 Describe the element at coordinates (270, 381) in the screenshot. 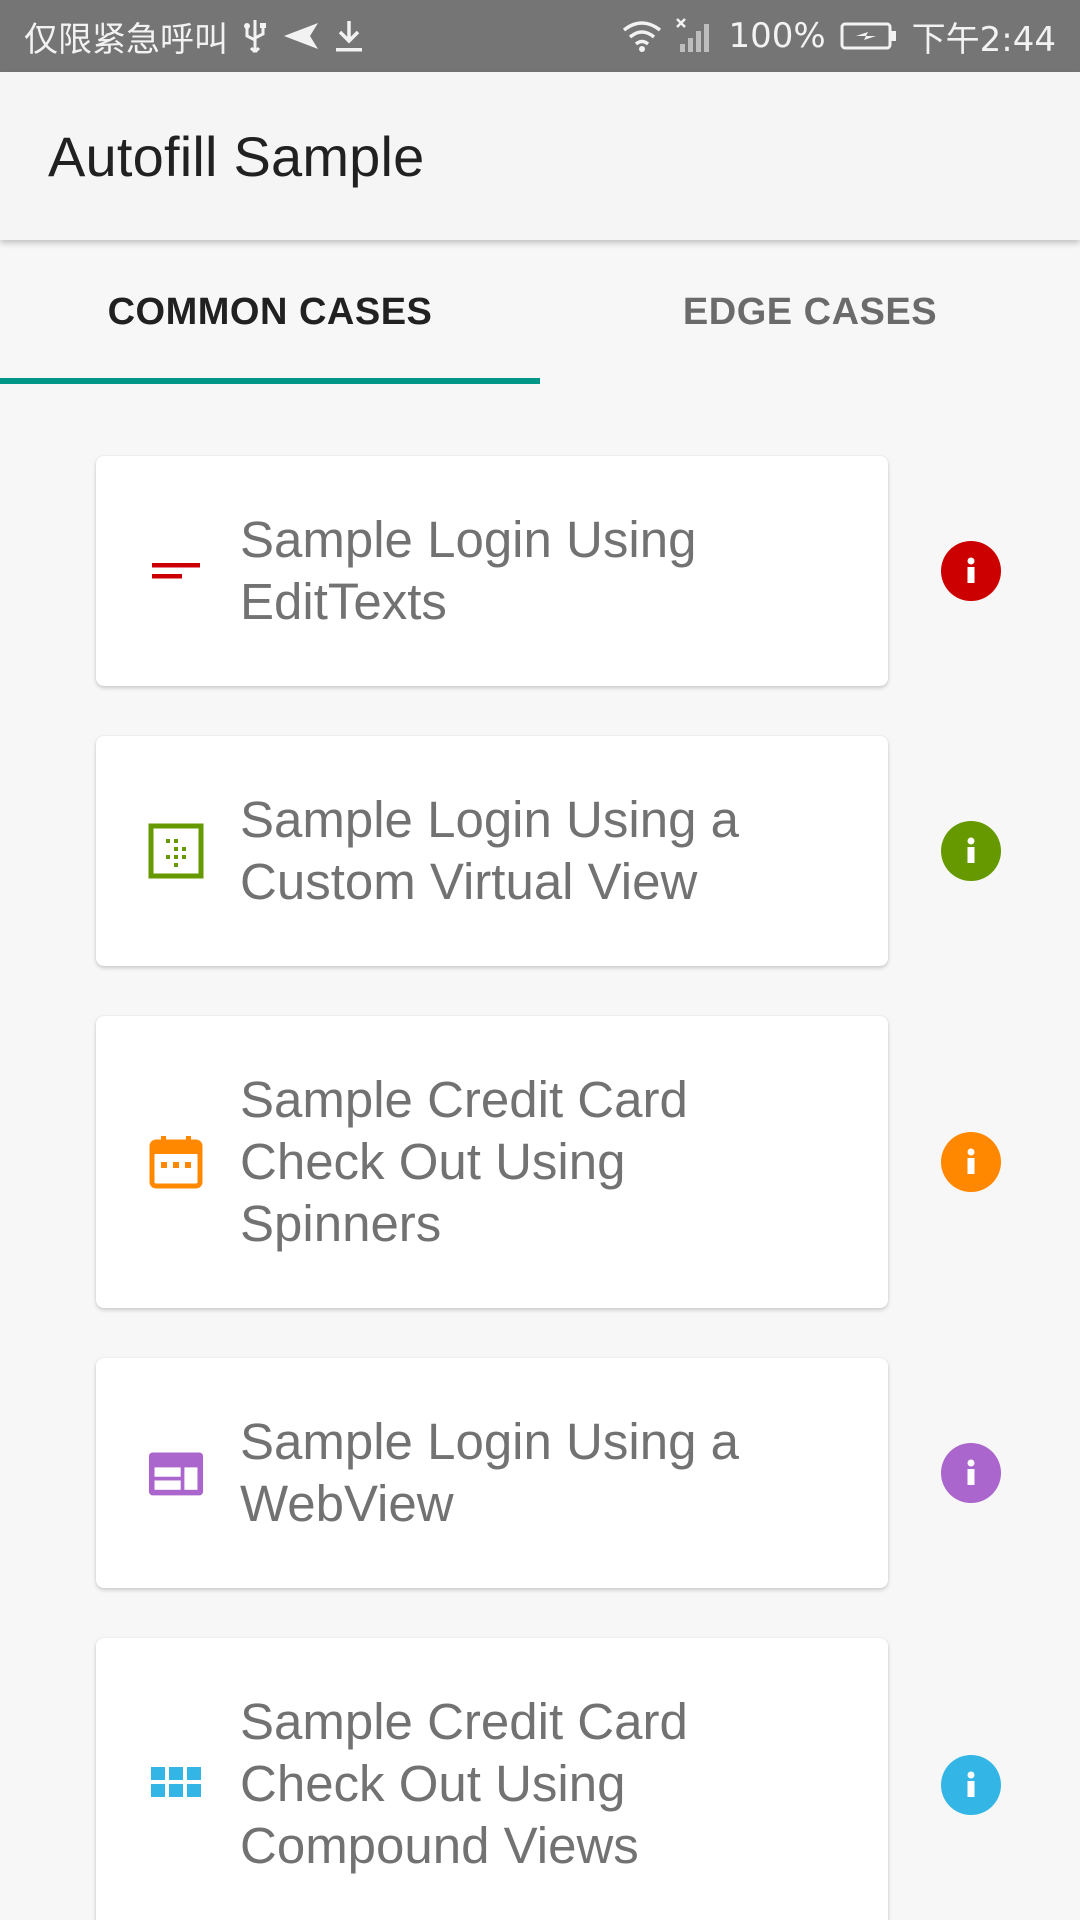

I see `tab-indicator` at that location.